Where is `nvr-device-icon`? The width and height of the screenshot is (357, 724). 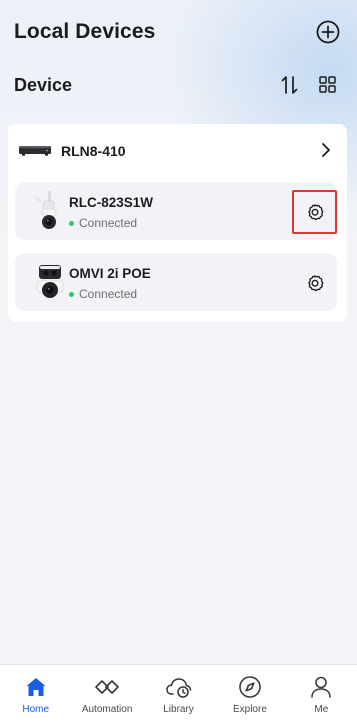
nvr-device-icon is located at coordinates (35, 151).